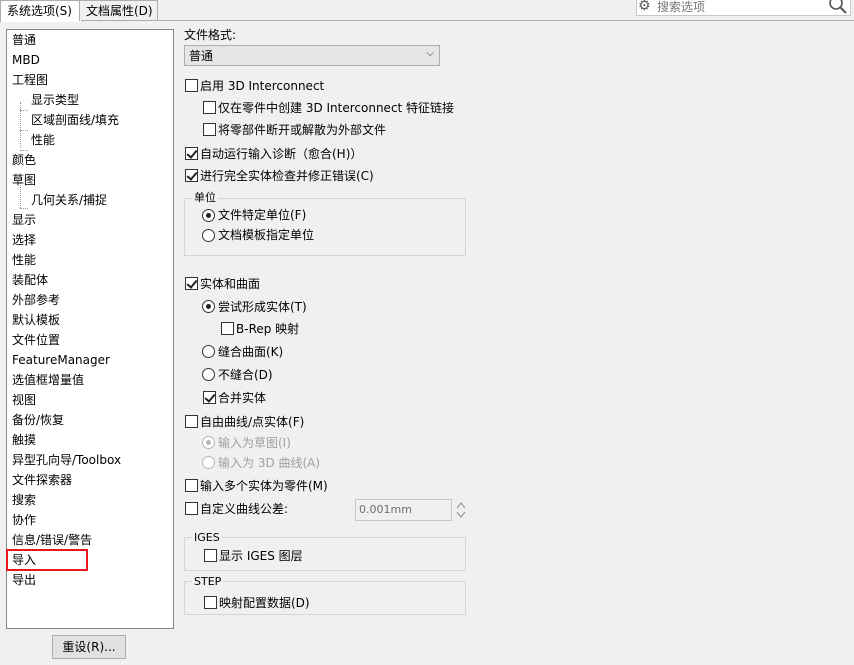  I want to click on tree-item: 备份/恢复, so click(38, 420).